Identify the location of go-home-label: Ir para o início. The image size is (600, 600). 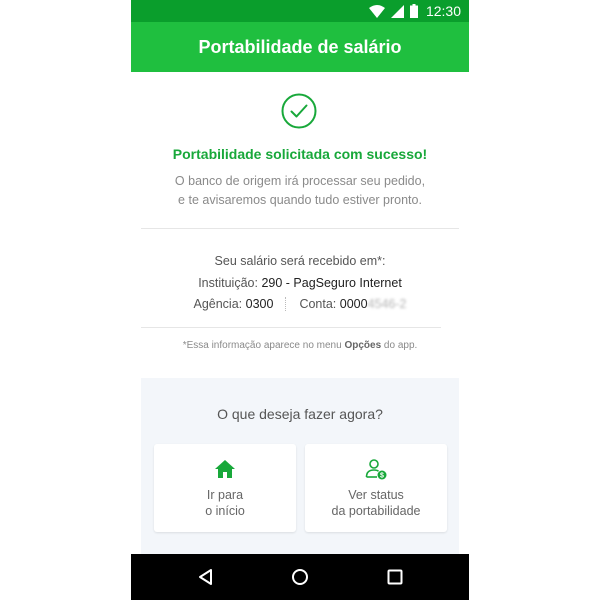
(225, 503).